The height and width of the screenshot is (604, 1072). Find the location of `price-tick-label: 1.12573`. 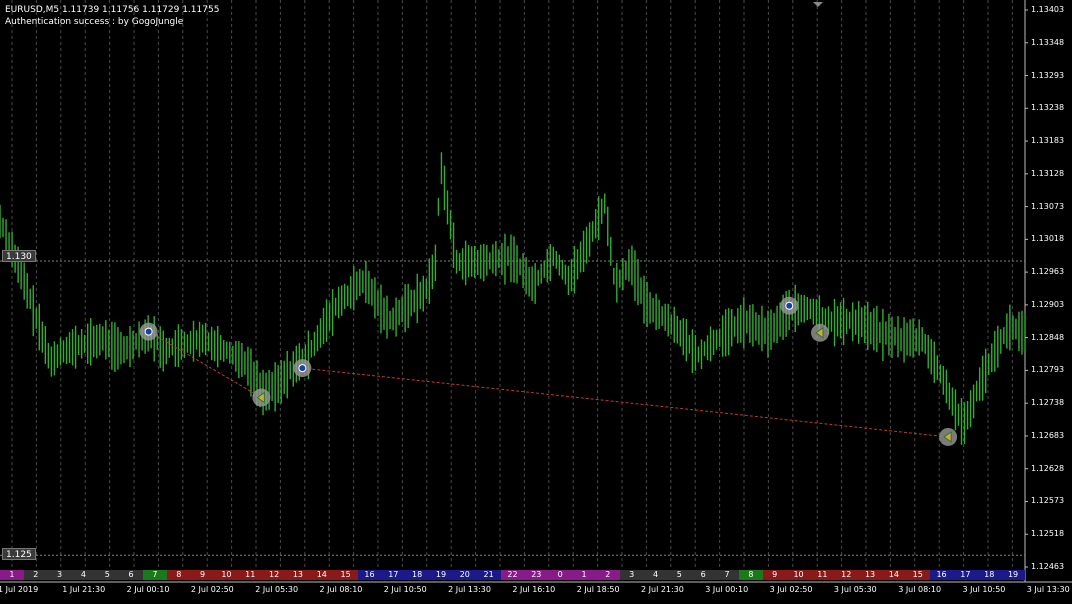

price-tick-label: 1.12573 is located at coordinates (1048, 501).